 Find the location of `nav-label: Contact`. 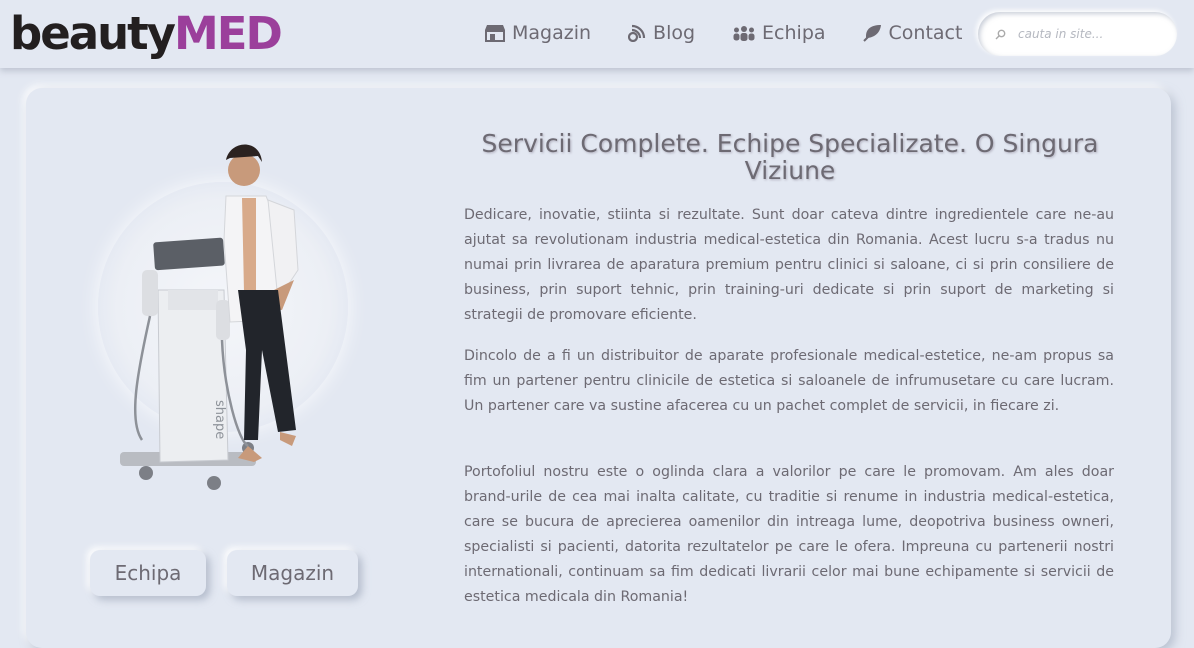

nav-label: Contact is located at coordinates (925, 33).